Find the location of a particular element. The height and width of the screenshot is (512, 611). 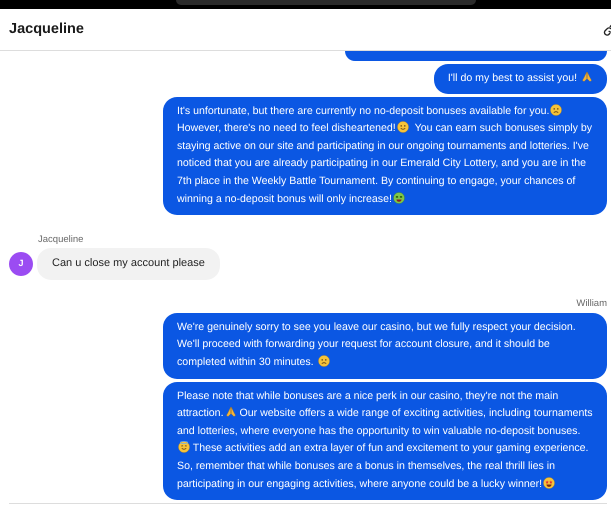

message-bubble: Can u close my account please is located at coordinates (128, 264).